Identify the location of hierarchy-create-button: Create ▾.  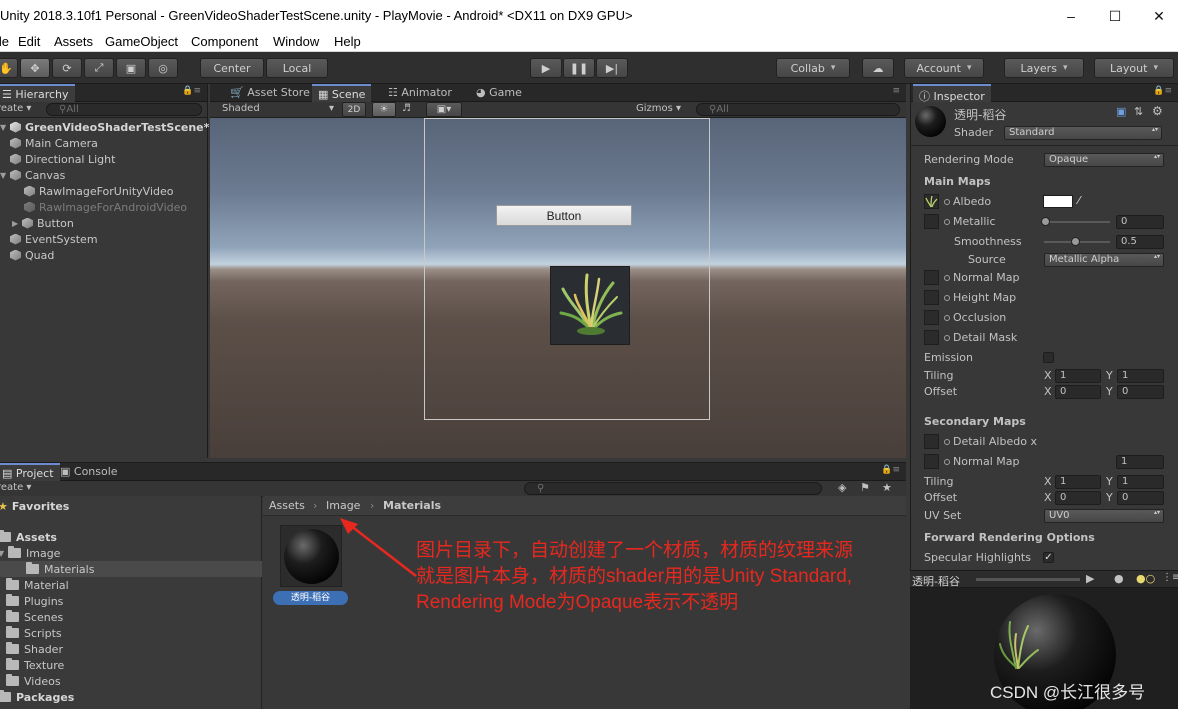
(15, 108).